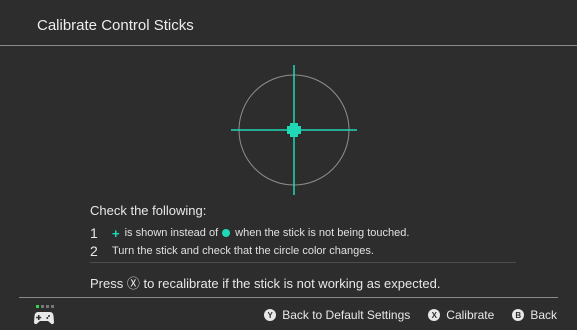 The width and height of the screenshot is (577, 330). What do you see at coordinates (148, 210) in the screenshot?
I see `instructions-heading: Check the following:` at bounding box center [148, 210].